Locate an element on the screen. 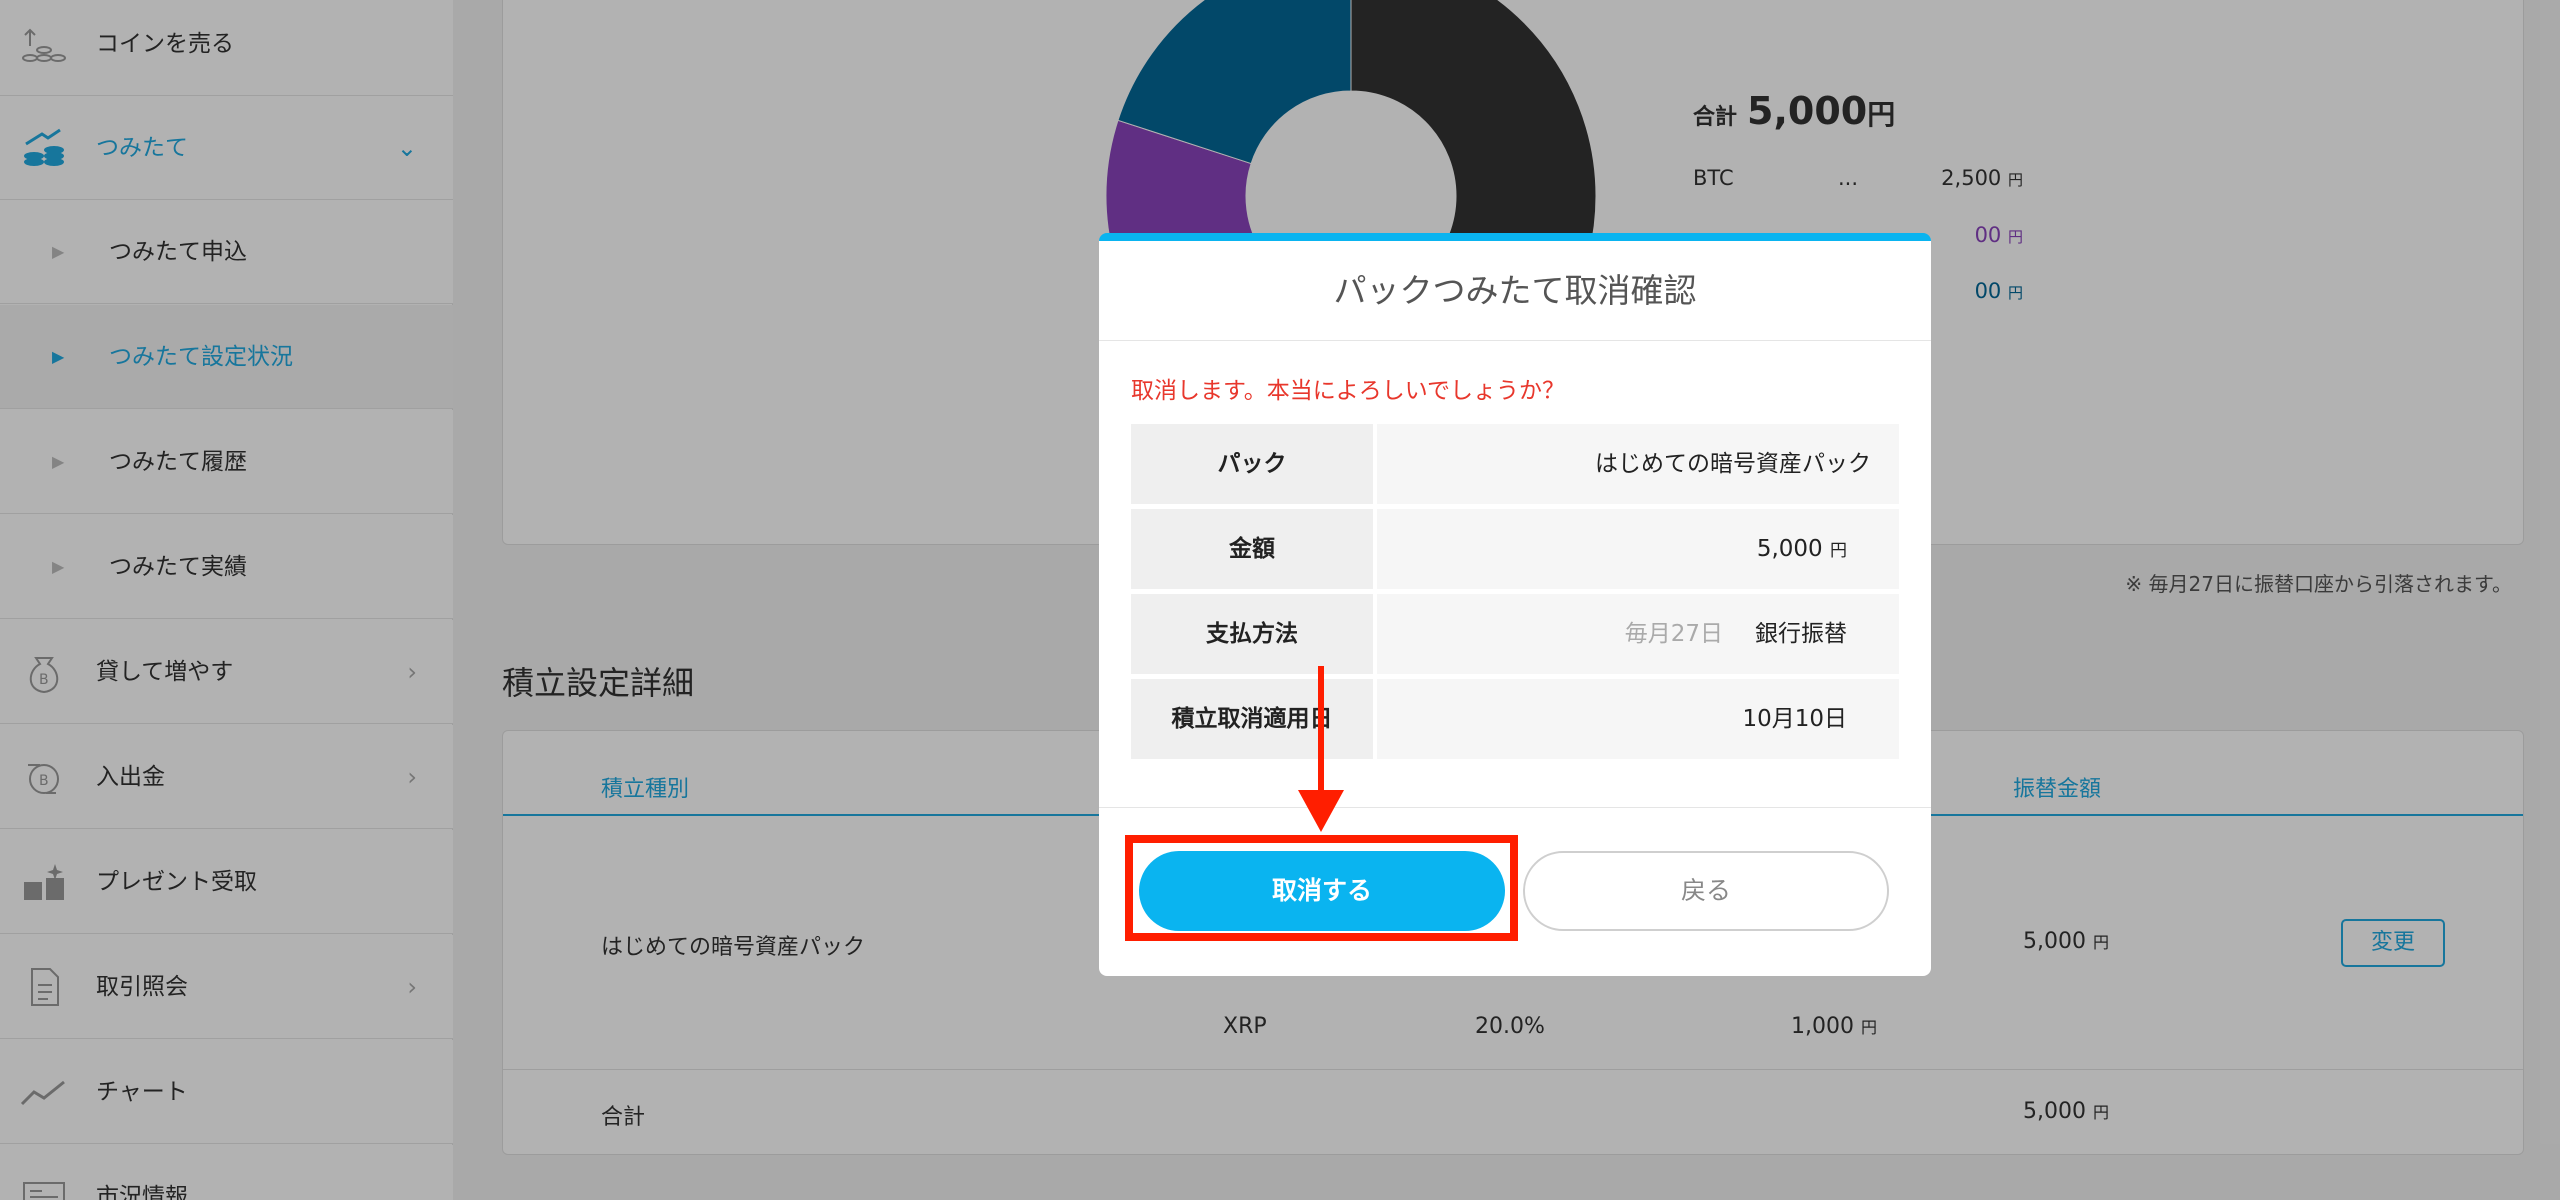 The width and height of the screenshot is (2560, 1200). amount-value: 5,000 is located at coordinates (1789, 549).